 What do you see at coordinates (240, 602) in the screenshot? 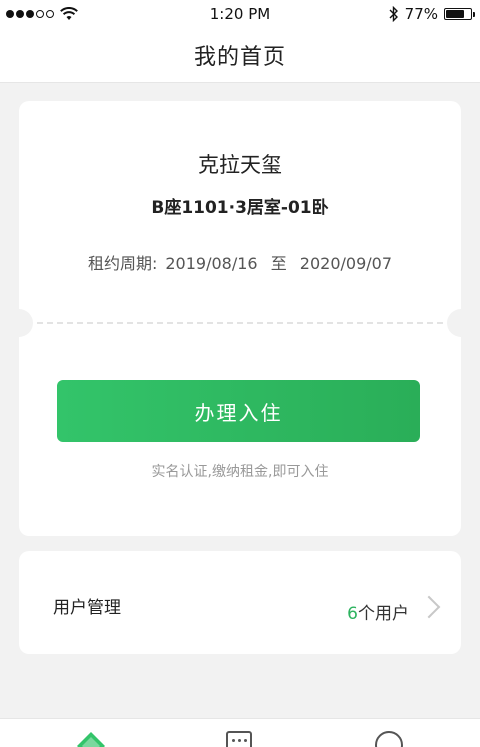
I see `user-management-row: 用户管理 6个用户` at bounding box center [240, 602].